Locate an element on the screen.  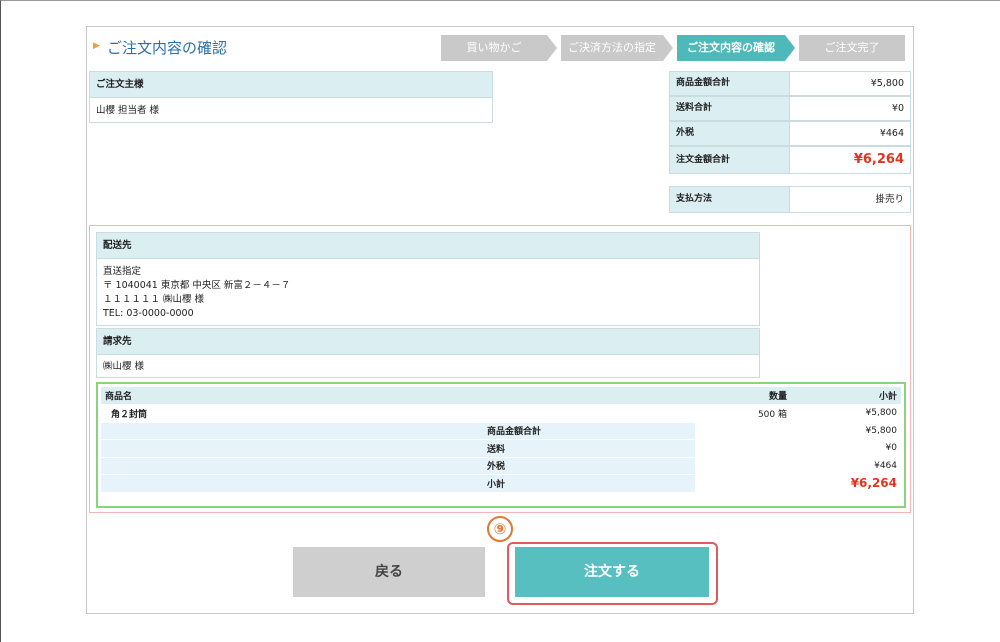
delivery-line-2: 〒 1040041 東京都 中央区 新富２－４－７ is located at coordinates (197, 285).